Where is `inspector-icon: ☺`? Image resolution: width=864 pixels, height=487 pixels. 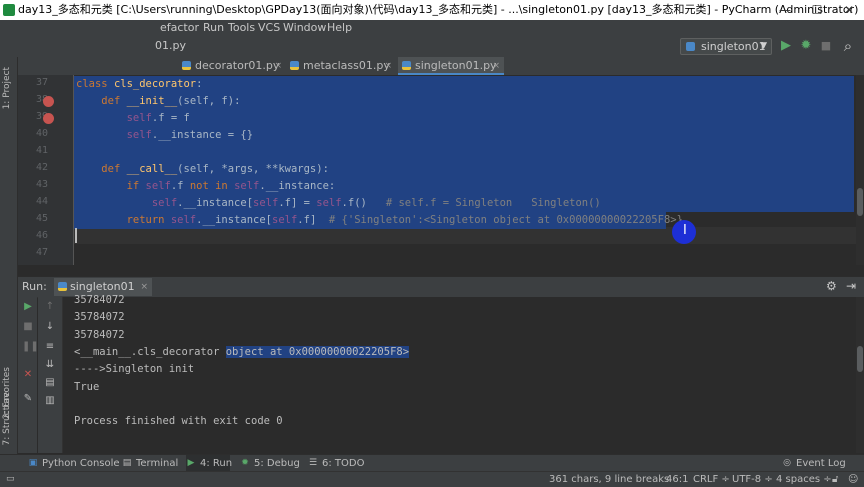 inspector-icon: ☺ is located at coordinates (853, 479).